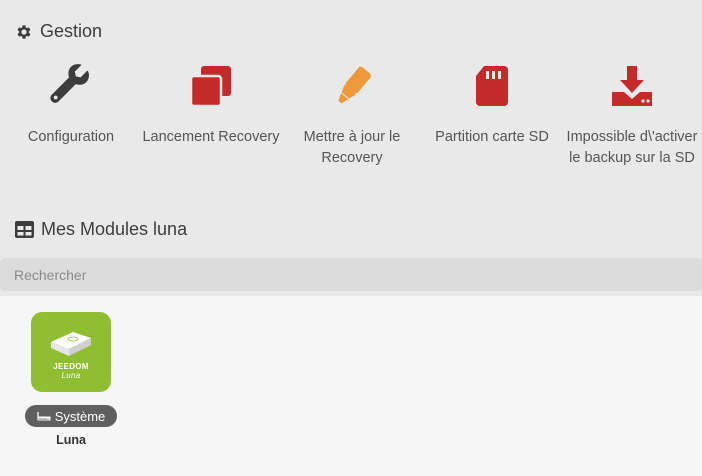 Image resolution: width=702 pixels, height=476 pixels. I want to click on update-recovery-button: Mettre à jour le Recovery, so click(352, 114).